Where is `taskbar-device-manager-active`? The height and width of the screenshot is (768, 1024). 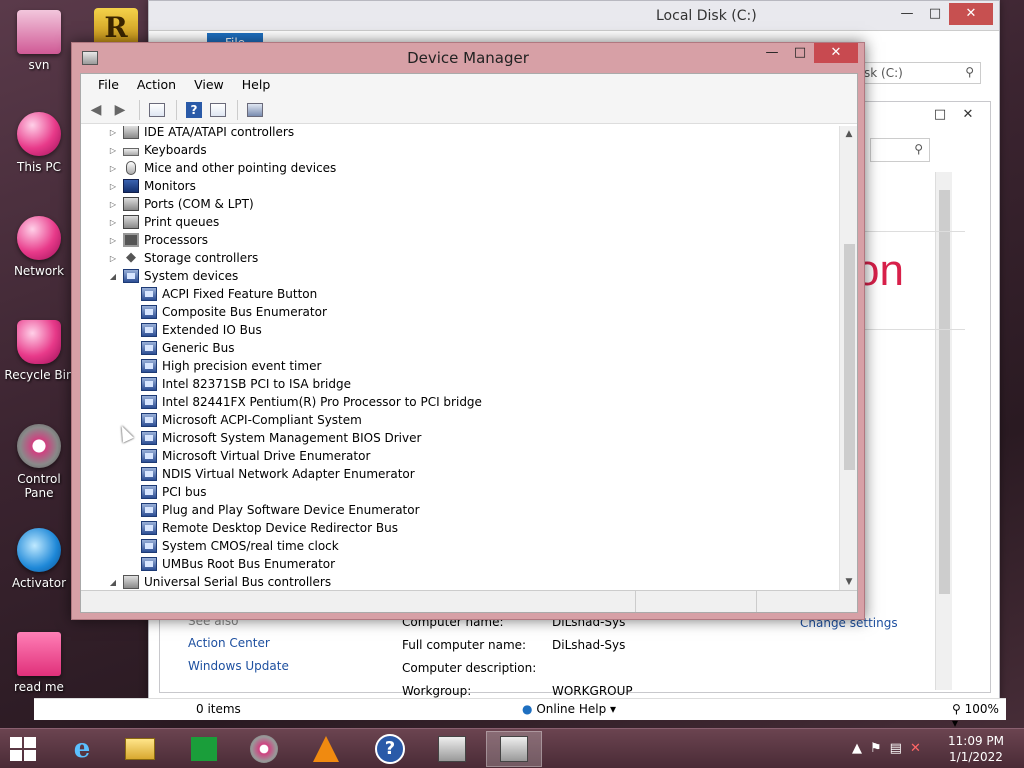 taskbar-device-manager-active is located at coordinates (514, 749).